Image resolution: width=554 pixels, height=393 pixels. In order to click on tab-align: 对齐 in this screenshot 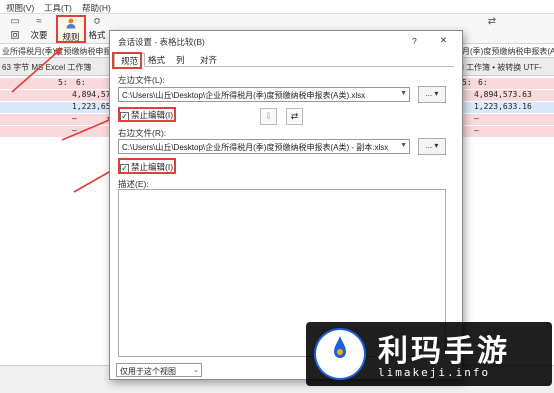, I will do `click(208, 60)`.